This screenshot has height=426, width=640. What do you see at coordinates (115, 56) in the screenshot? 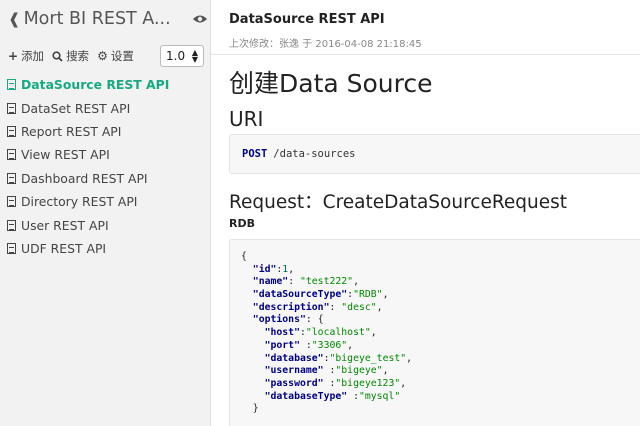
I see `settings-button: ⚙ 设置` at bounding box center [115, 56].